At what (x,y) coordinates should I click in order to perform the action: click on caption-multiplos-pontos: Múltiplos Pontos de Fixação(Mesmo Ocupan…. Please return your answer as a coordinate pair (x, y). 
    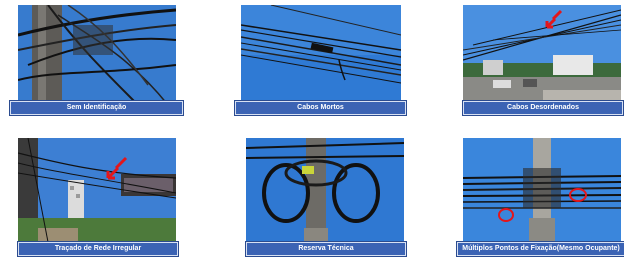
    Looking at the image, I should click on (540, 249).